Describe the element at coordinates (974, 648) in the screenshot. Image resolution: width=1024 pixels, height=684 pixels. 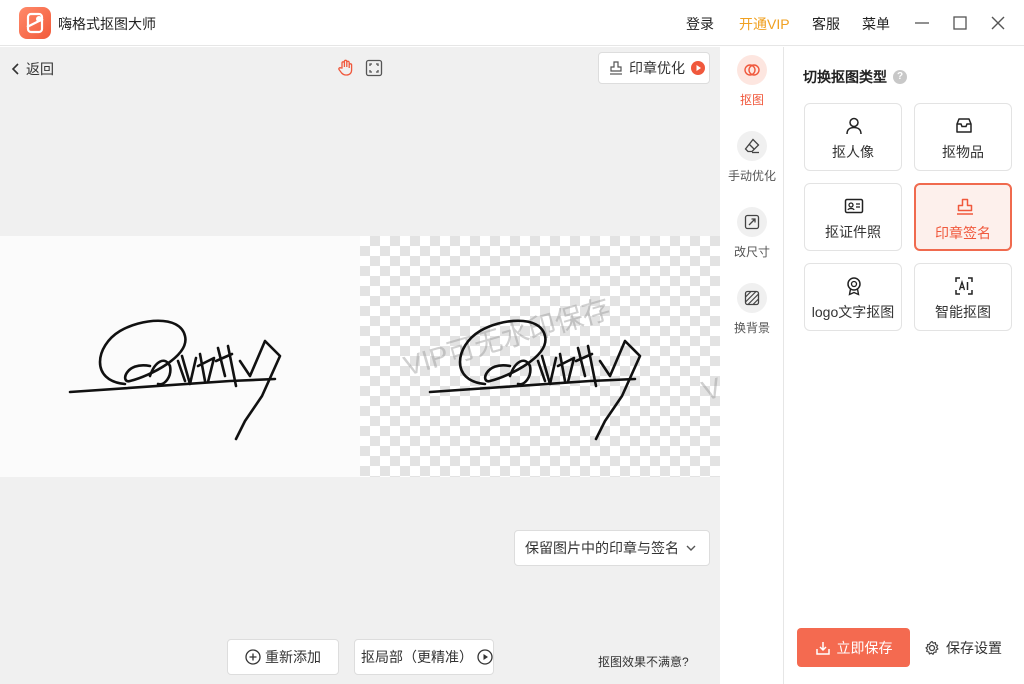
I see `save-settings-label: 保存设置` at that location.